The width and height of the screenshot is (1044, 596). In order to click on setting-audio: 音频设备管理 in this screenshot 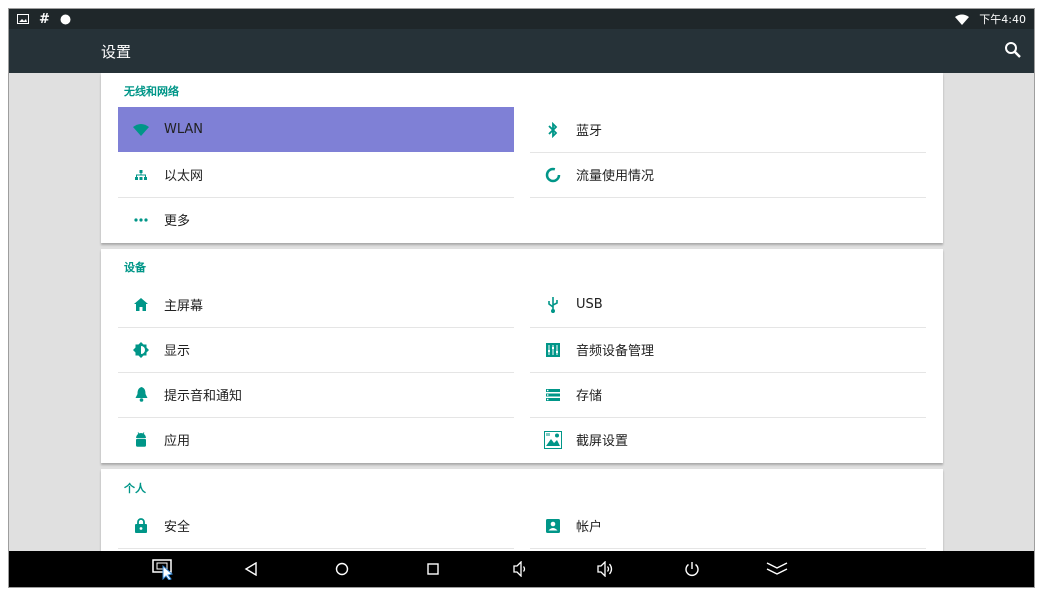, I will do `click(728, 349)`.